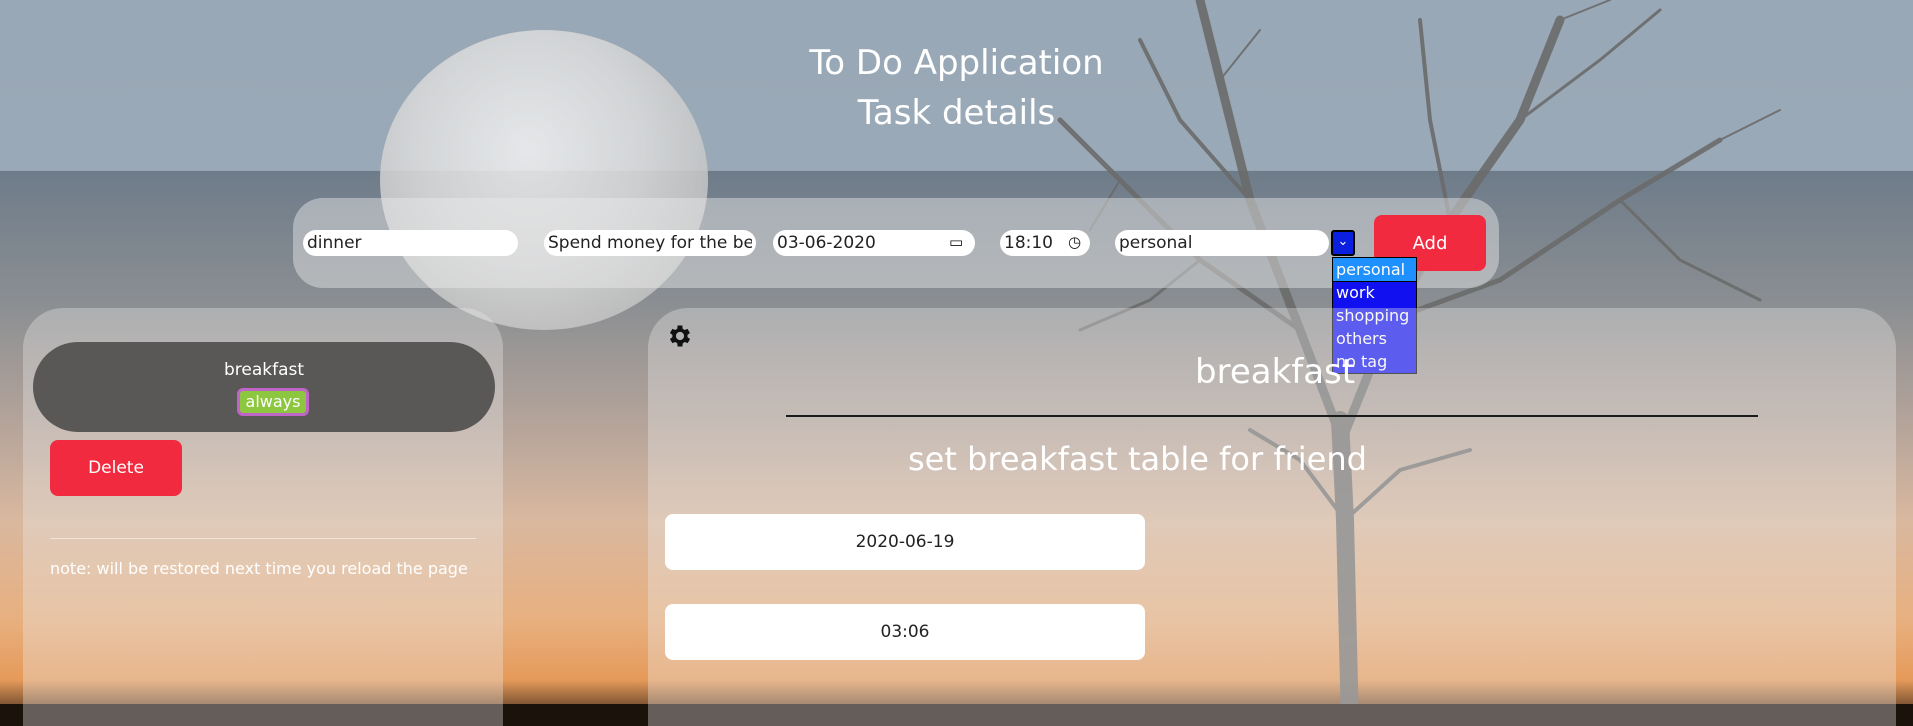  What do you see at coordinates (956, 113) in the screenshot?
I see `page-subtitle: Task details` at bounding box center [956, 113].